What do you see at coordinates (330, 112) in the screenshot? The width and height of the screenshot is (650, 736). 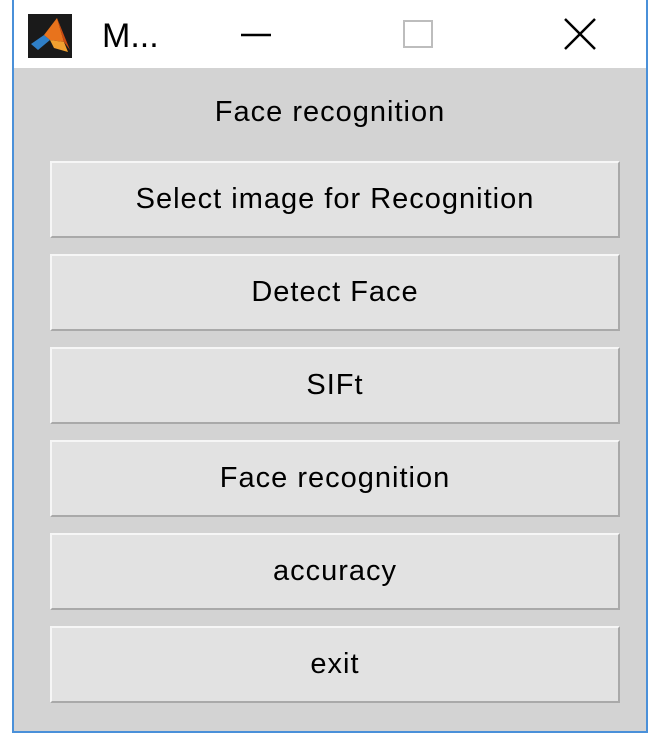 I see `panel-heading: Face recognition` at bounding box center [330, 112].